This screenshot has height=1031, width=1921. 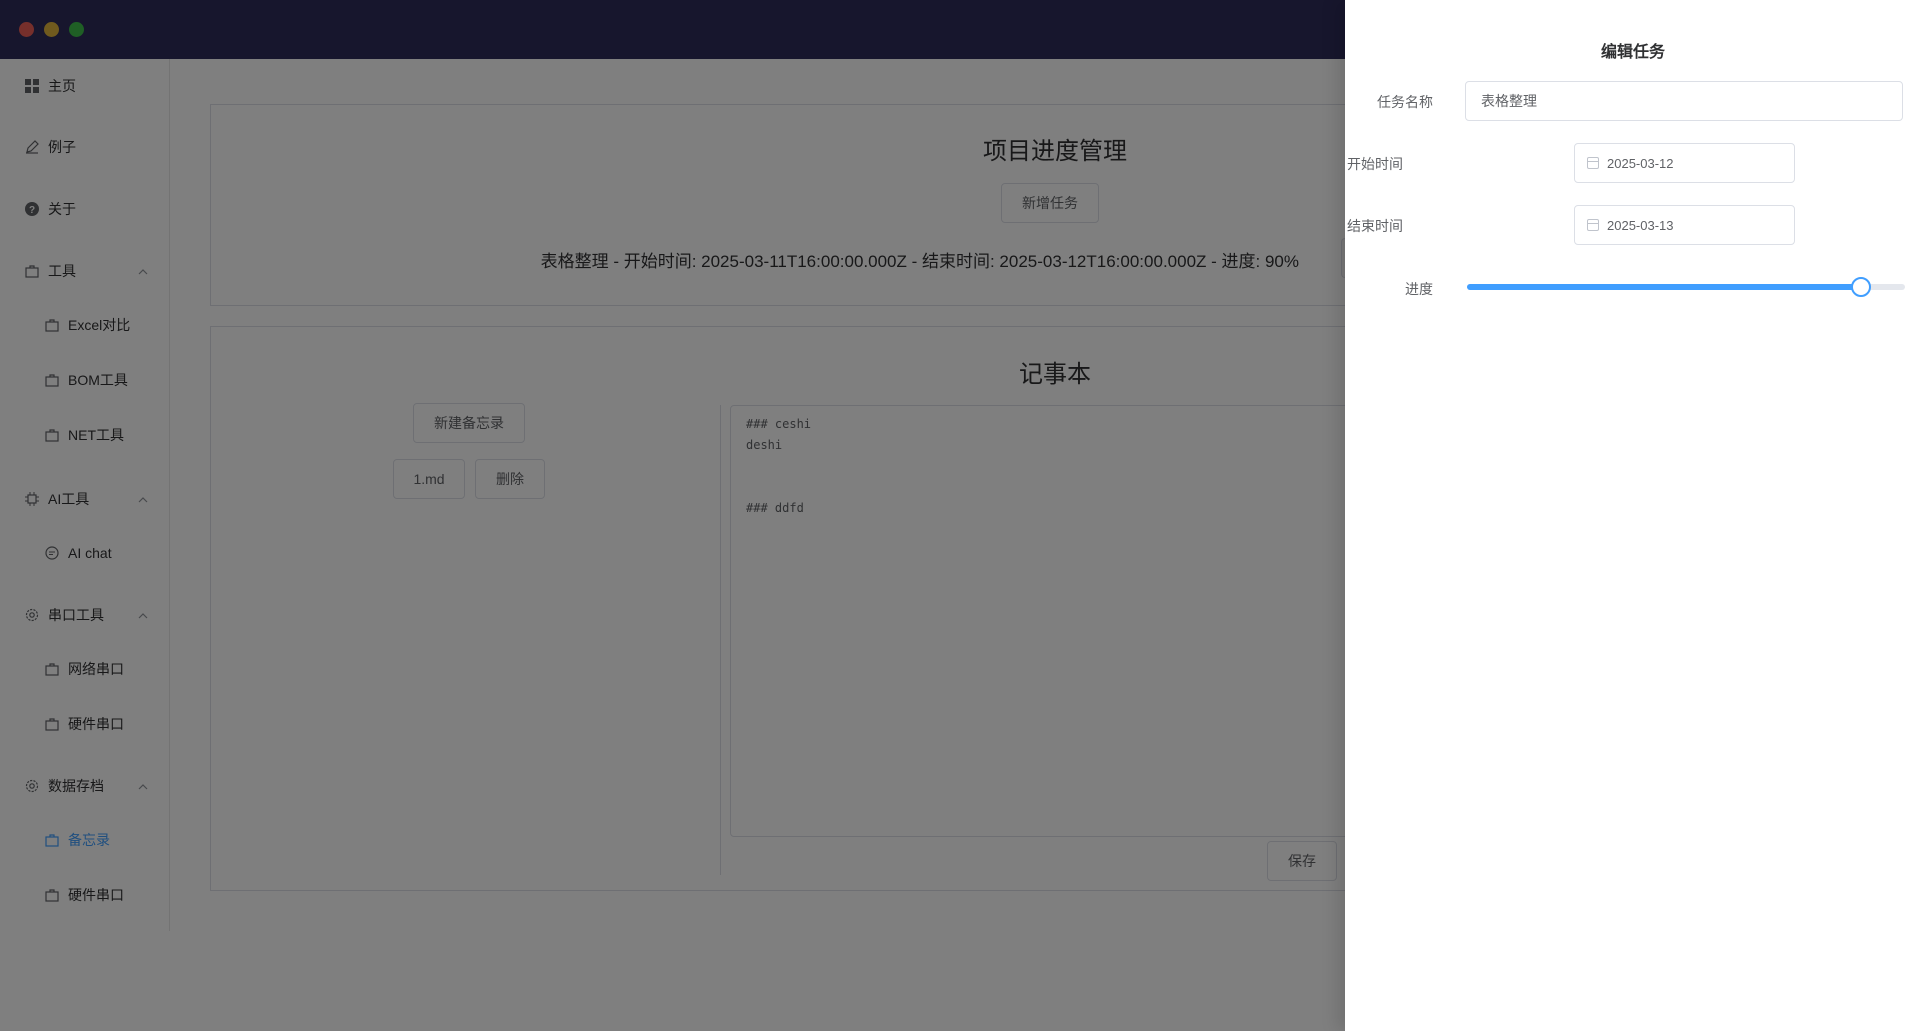 I want to click on end-time-label: 结束时间, so click(x=1375, y=226).